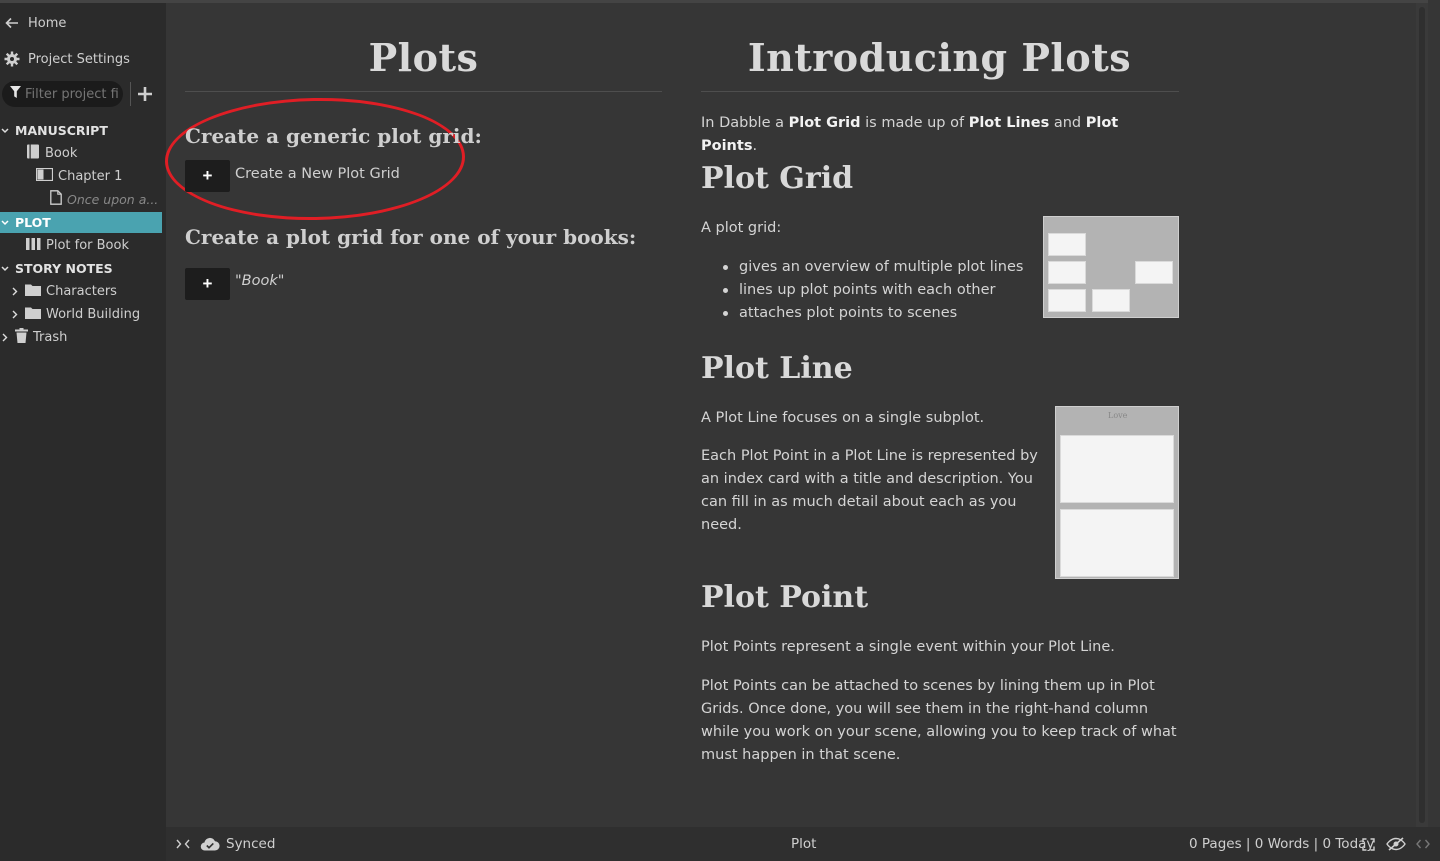 Image resolution: width=1440 pixels, height=861 pixels. I want to click on filter-row, so click(82, 94).